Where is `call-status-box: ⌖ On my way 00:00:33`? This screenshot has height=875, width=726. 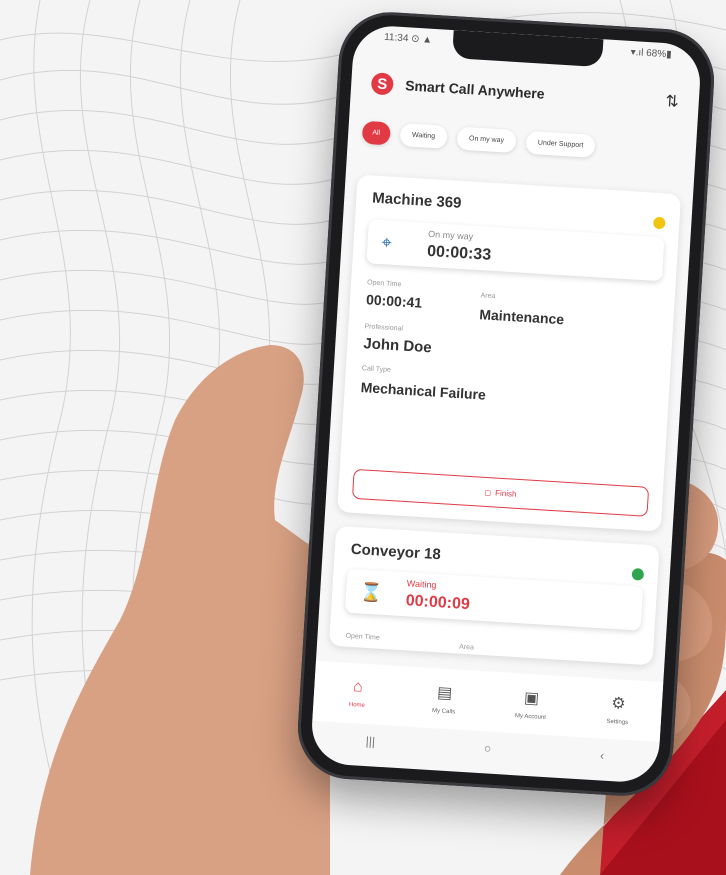 call-status-box: ⌖ On my way 00:00:33 is located at coordinates (515, 250).